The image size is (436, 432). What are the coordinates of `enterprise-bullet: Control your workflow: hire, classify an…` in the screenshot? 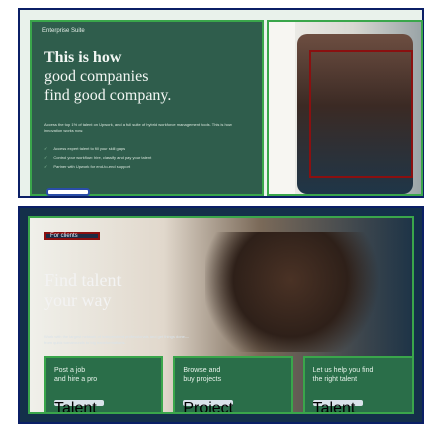 It's located at (149, 157).